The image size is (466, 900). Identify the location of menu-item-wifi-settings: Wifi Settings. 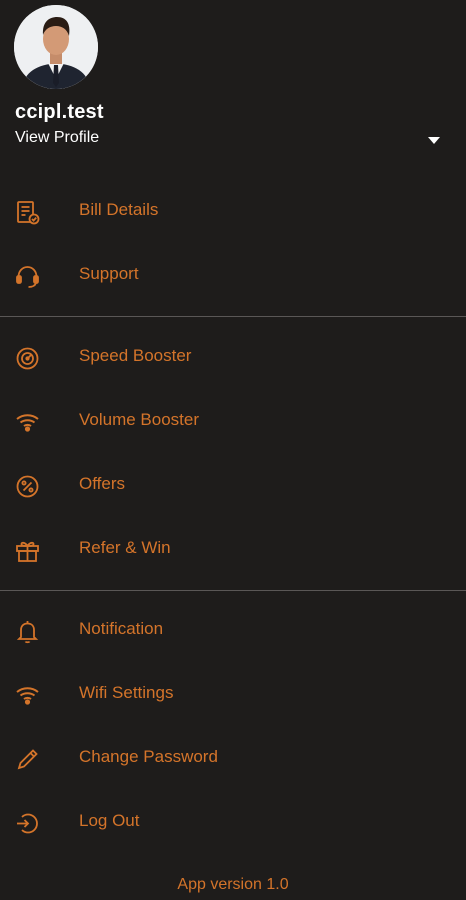
(233, 695).